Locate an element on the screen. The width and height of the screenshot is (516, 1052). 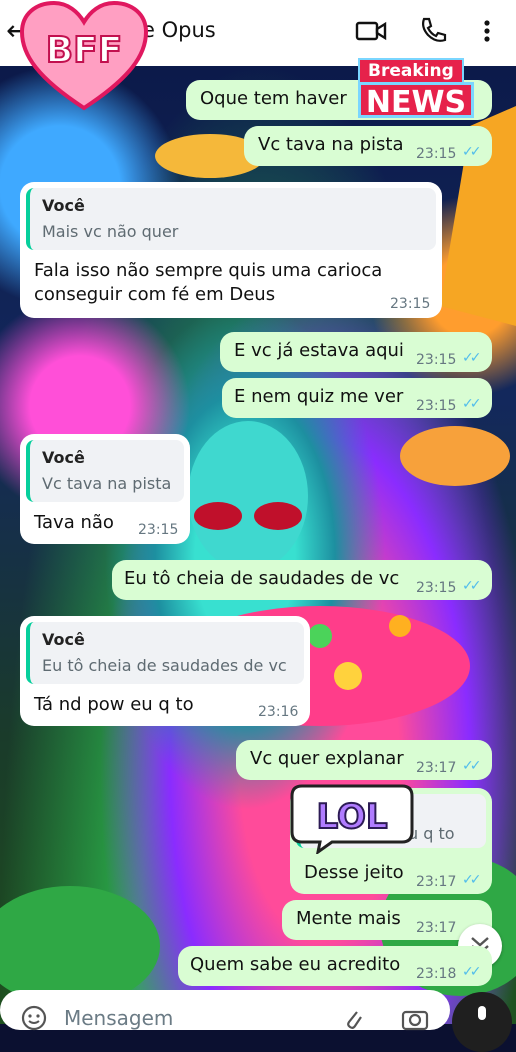
message-bubble: Você Vc tava na pista Tava não 23:15 is located at coordinates (105, 489).